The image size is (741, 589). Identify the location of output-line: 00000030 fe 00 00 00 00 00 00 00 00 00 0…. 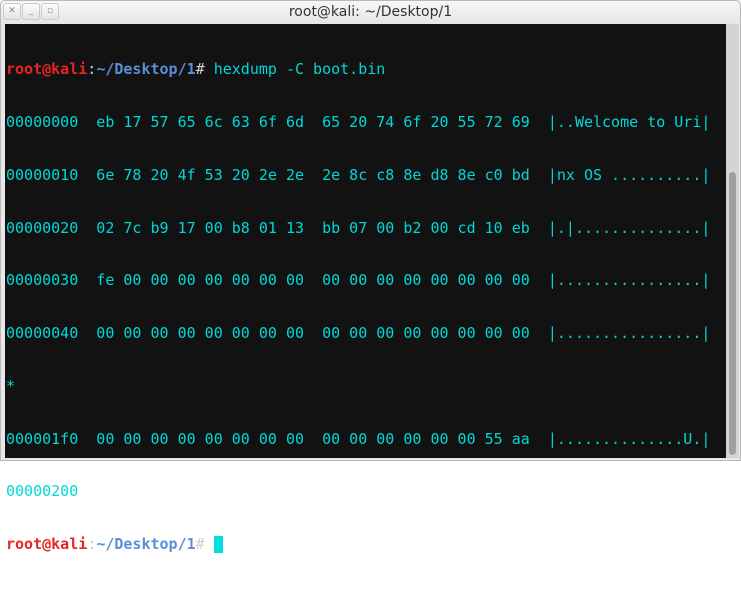
(358, 280).